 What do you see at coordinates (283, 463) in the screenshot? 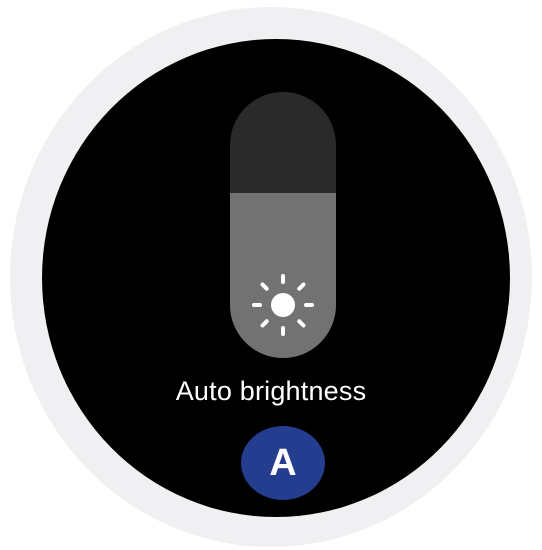
I see `auto-brightness-button: A` at bounding box center [283, 463].